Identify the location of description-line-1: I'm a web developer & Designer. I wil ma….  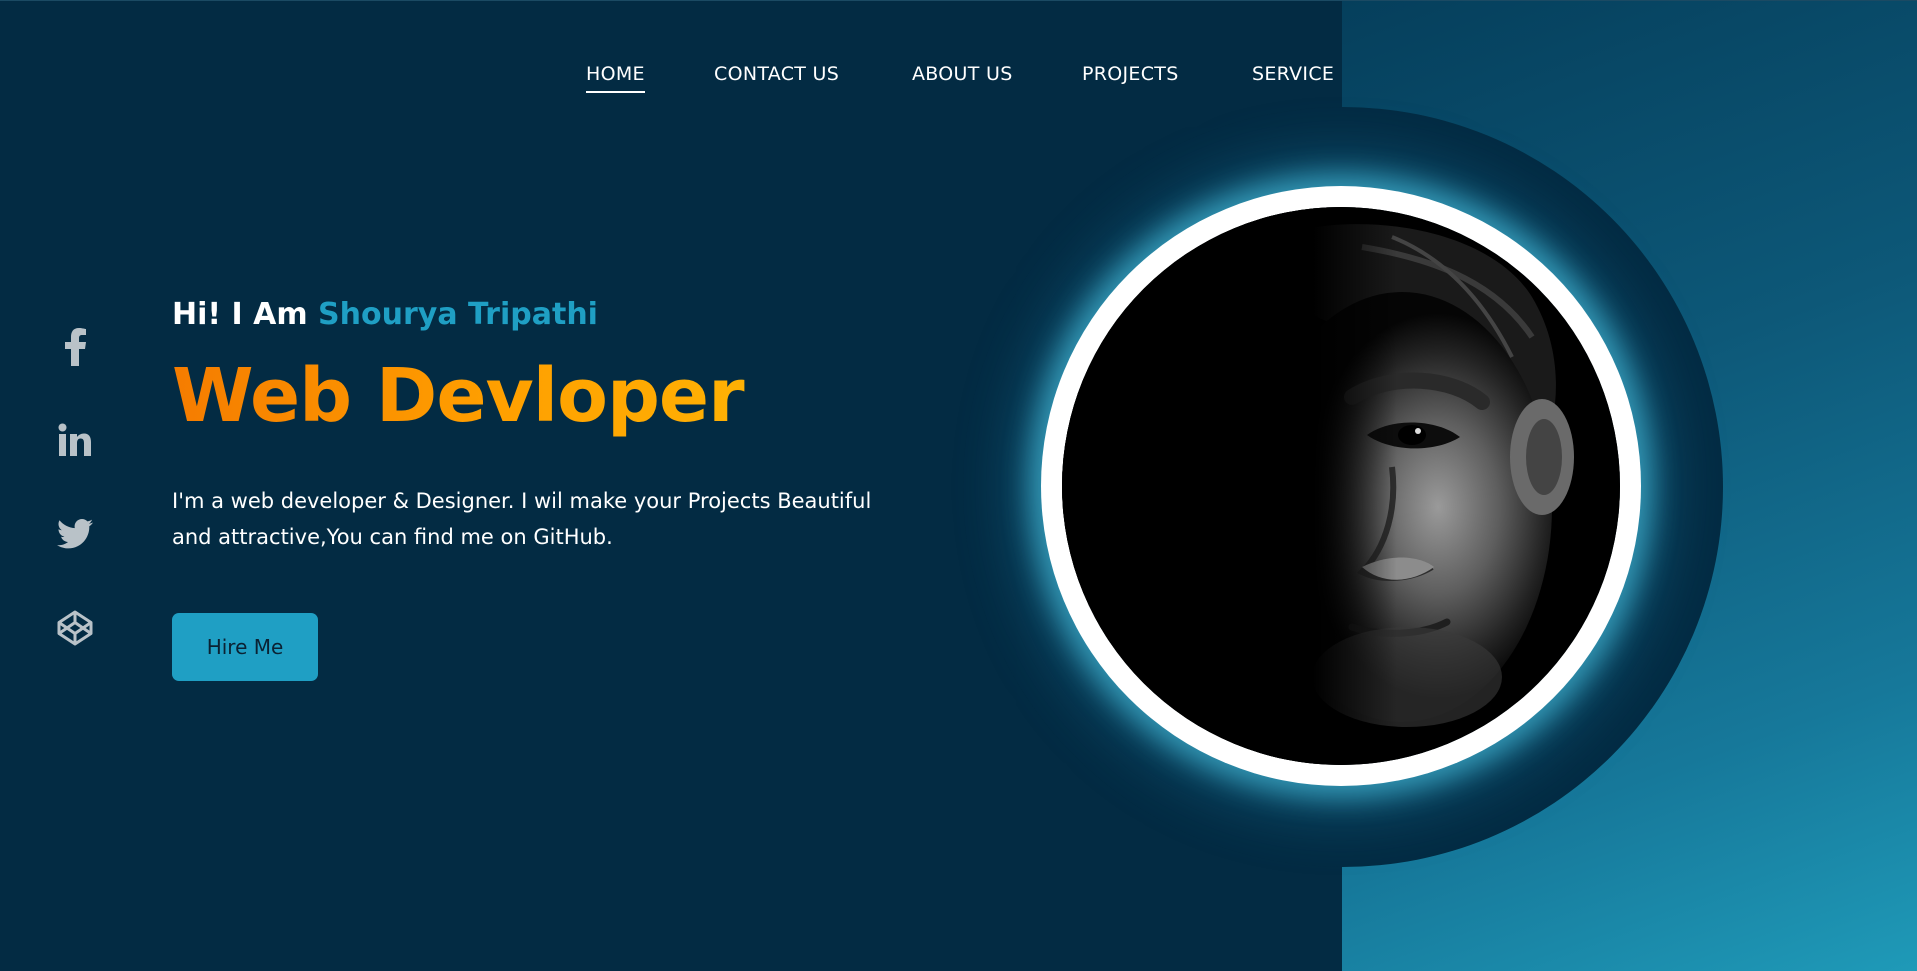
(522, 501).